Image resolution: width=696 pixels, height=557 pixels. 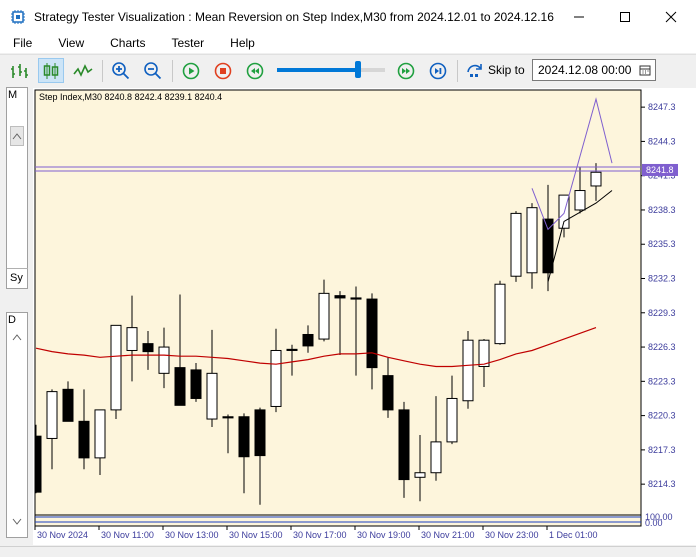 What do you see at coordinates (662, 347) in the screenshot?
I see `price-tick-label: 8226.3` at bounding box center [662, 347].